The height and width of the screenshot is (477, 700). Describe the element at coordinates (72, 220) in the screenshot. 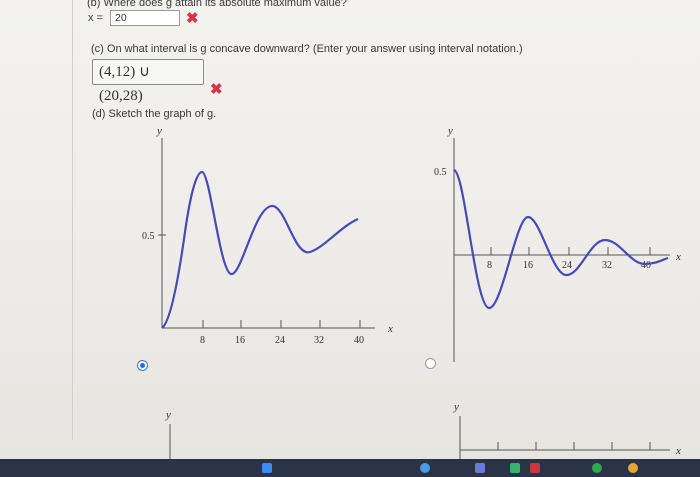

I see `page-margin-line` at that location.